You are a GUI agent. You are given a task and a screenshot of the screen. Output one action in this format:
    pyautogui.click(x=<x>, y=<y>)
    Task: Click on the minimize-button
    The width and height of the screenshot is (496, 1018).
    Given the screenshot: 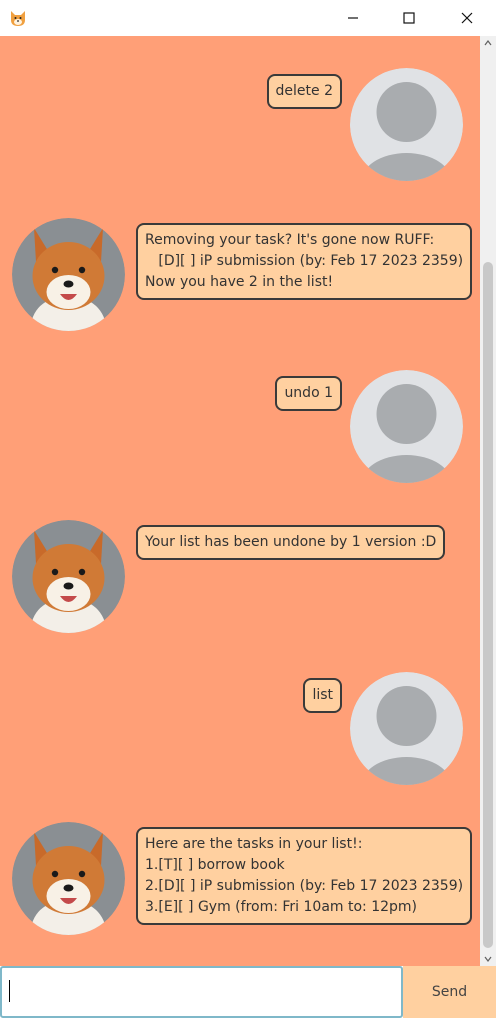 What is the action you would take?
    pyautogui.click(x=353, y=18)
    